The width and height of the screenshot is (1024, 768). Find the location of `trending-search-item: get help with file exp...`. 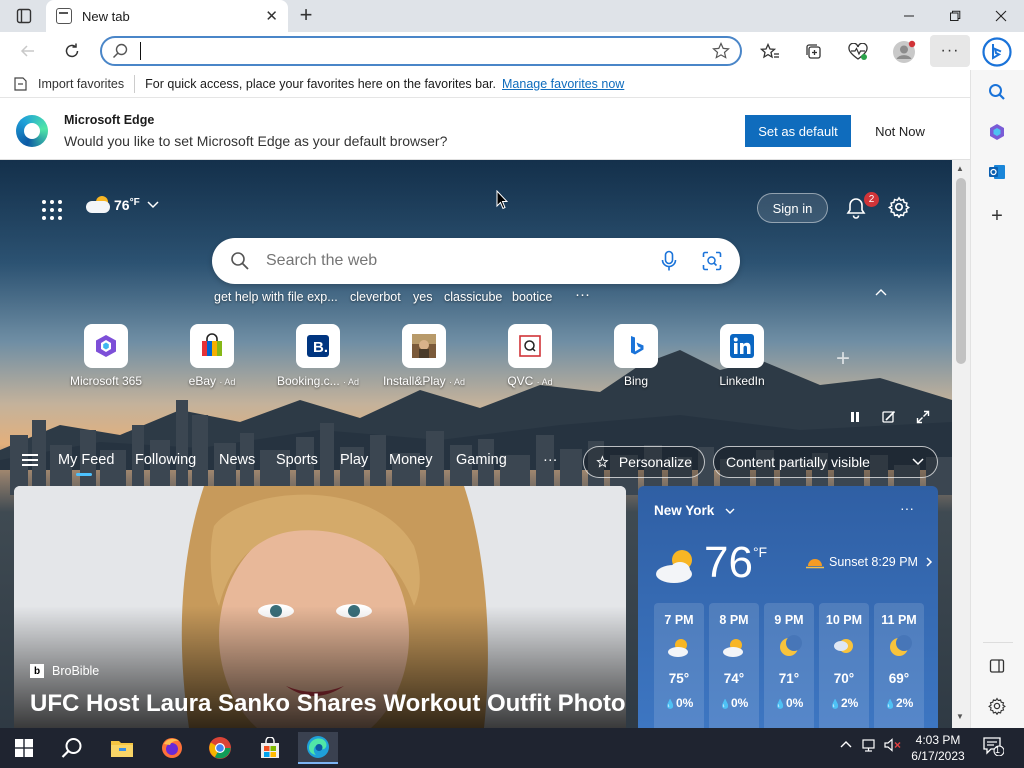

trending-search-item: get help with file exp... is located at coordinates (276, 297).